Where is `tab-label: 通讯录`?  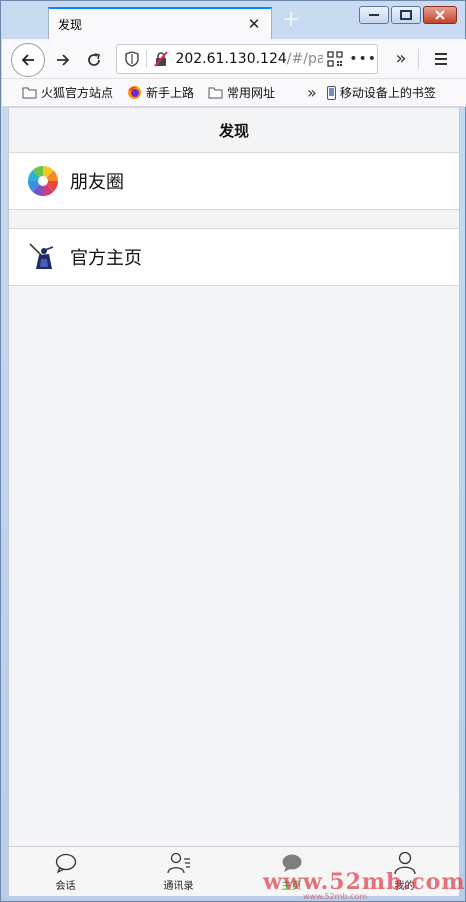
tab-label: 通讯录 is located at coordinates (178, 886).